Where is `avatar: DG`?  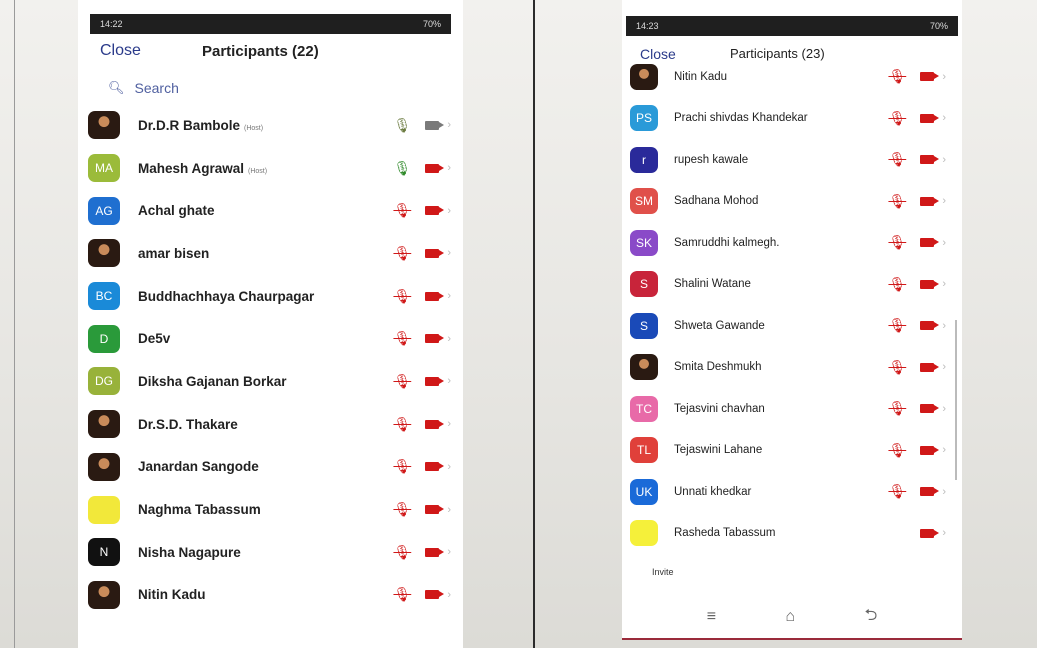
avatar: DG is located at coordinates (104, 381).